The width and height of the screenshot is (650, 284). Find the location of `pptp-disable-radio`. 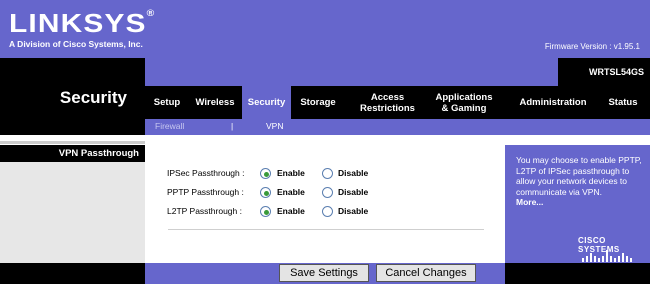

pptp-disable-radio is located at coordinates (327, 192).